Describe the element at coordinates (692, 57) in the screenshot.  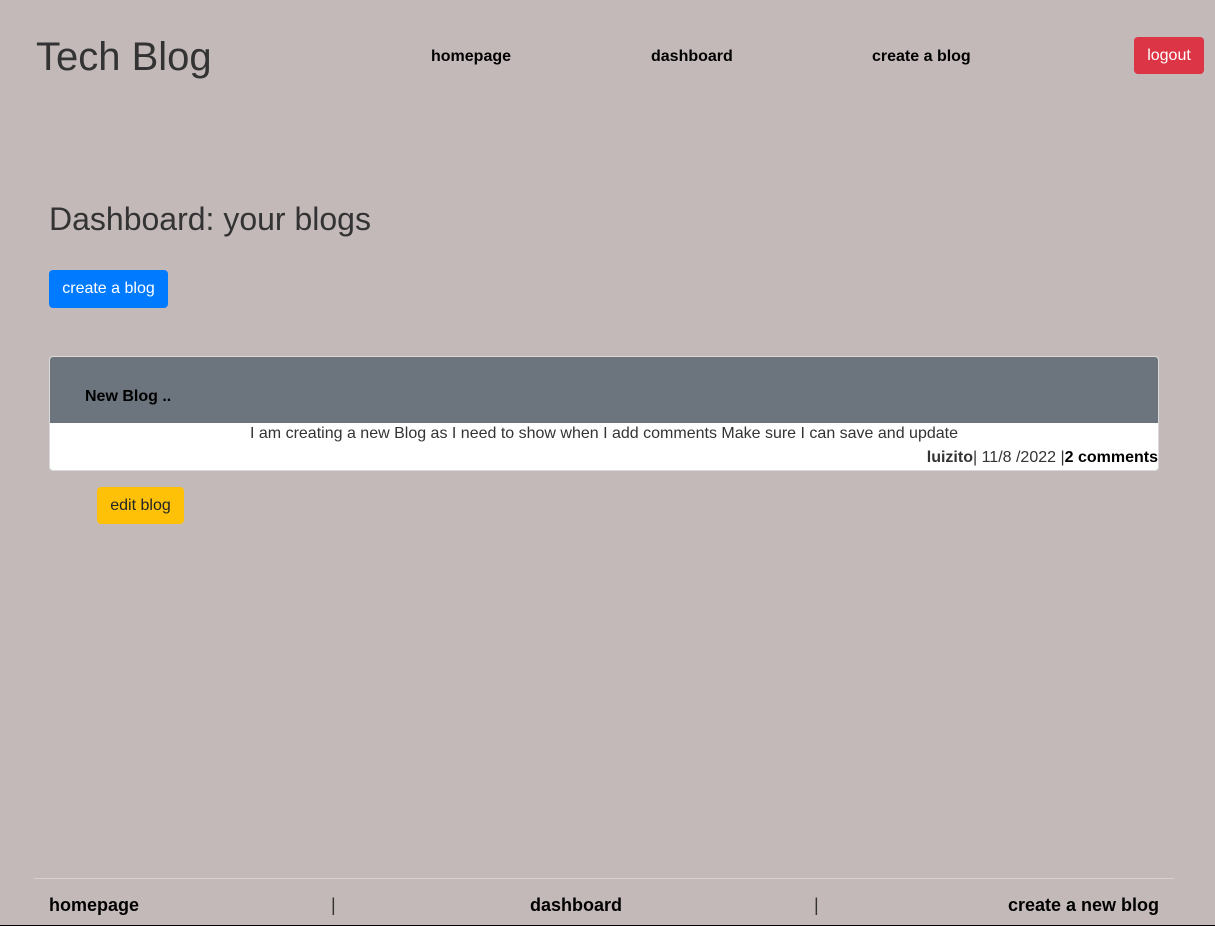
I see `nav-dashboard-link: dashboard` at that location.